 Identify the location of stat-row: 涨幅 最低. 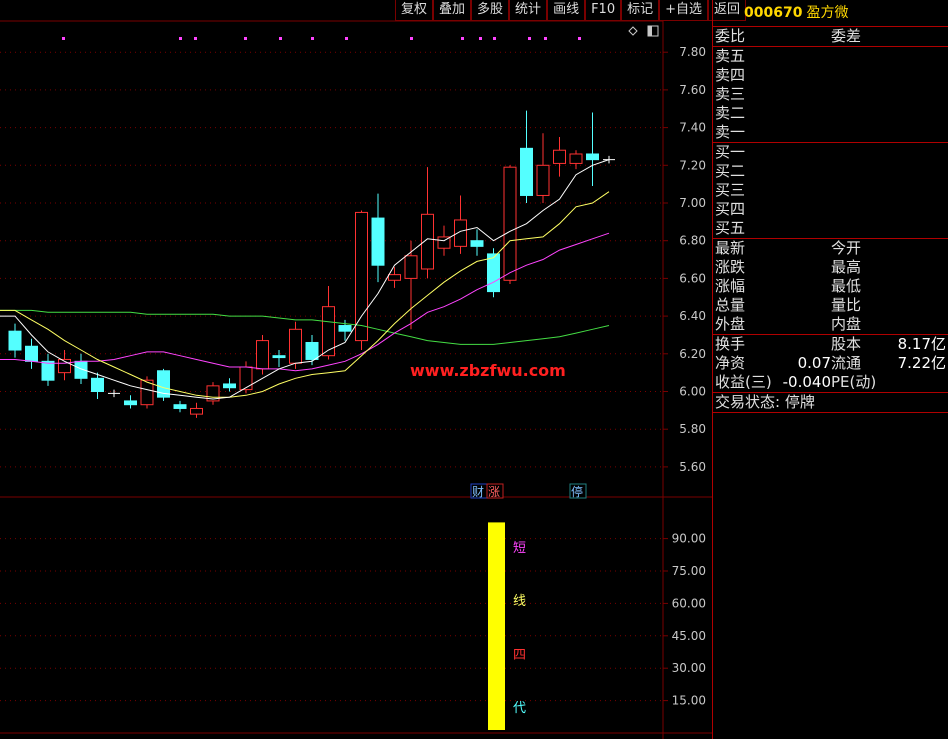
(830, 286).